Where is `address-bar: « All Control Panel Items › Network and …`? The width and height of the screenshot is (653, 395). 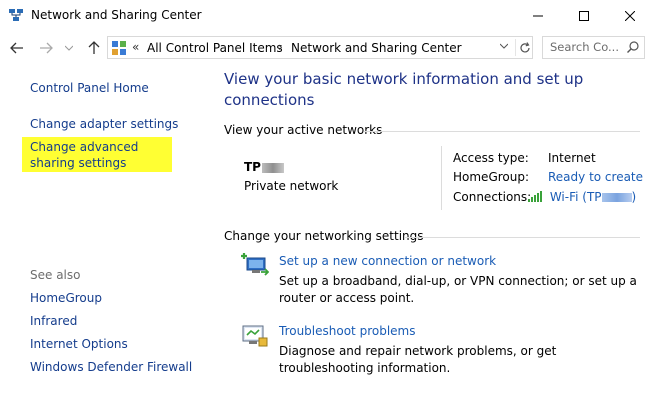
address-bar: « All Control Panel Items › Network and … is located at coordinates (320, 47).